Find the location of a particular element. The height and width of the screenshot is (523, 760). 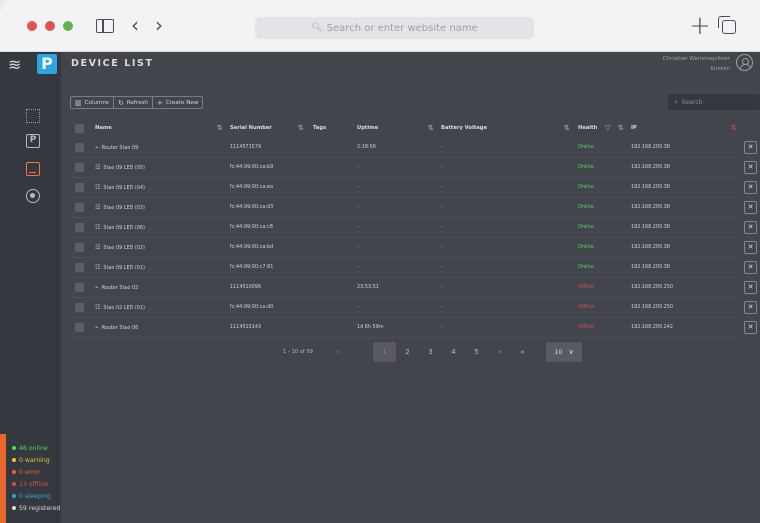

prev-page-button: ‹ is located at coordinates (361, 352).